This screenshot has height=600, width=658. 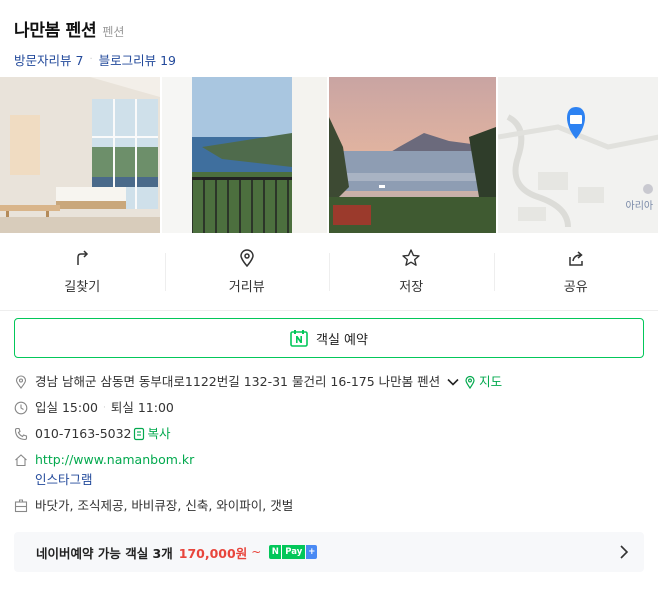 I want to click on review-links: 방문자리뷰 7 · 블로그리뷰 19, so click(x=329, y=59).